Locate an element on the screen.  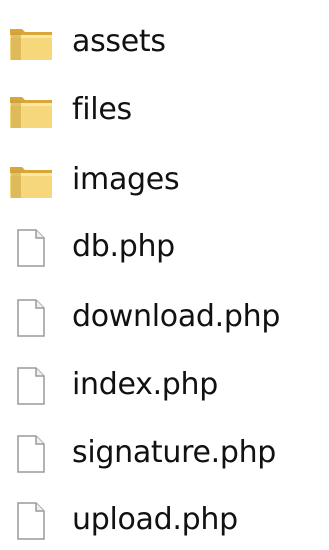
file-item-assets: assets is located at coordinates (164, 41).